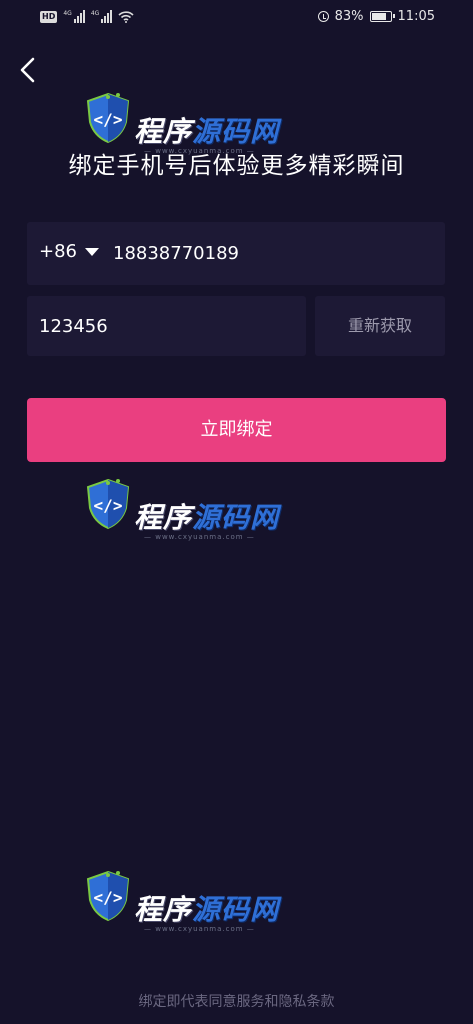 The height and width of the screenshot is (1024, 473). Describe the element at coordinates (87, 16) in the screenshot. I see `status-left: HD 4G 4G` at that location.